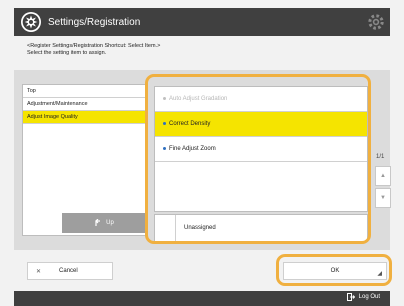  Describe the element at coordinates (369, 297) in the screenshot. I see `logout-label: Log Out` at that location.